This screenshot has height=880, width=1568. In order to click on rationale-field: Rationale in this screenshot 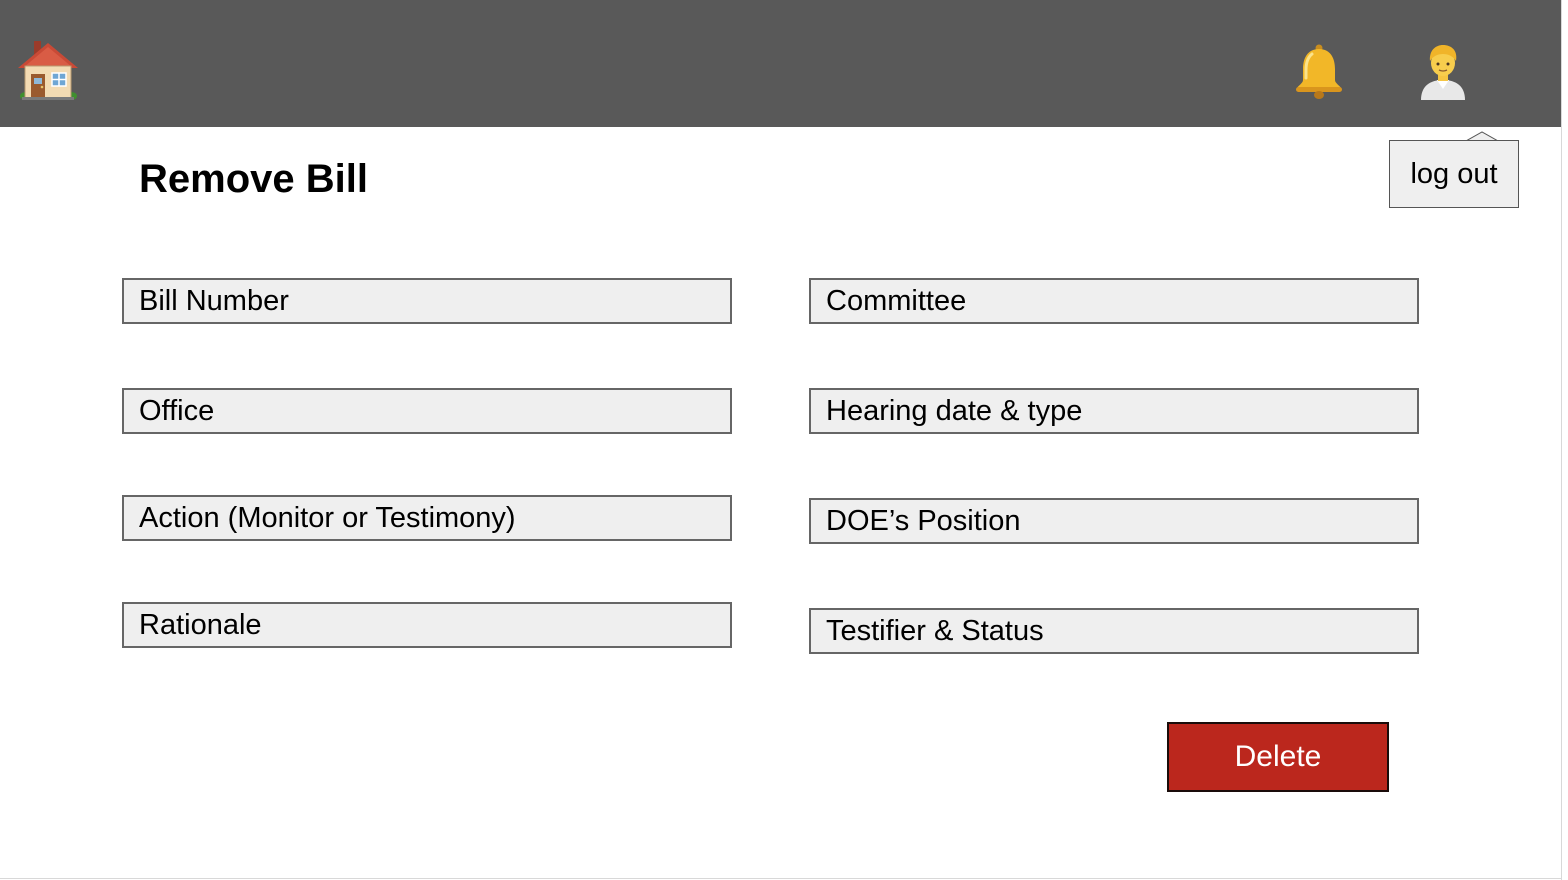, I will do `click(427, 625)`.